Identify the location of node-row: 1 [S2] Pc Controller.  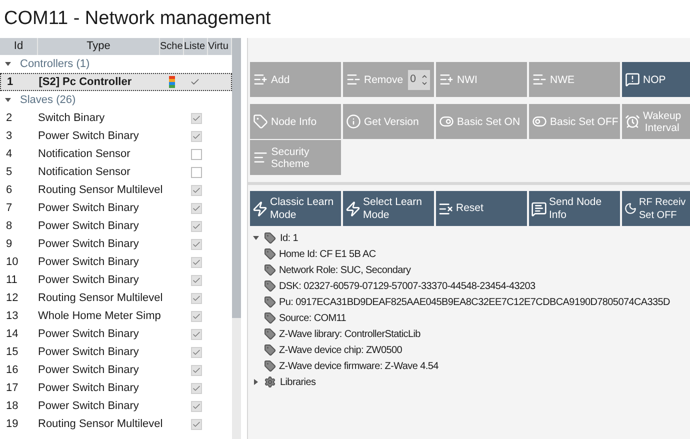
(116, 82).